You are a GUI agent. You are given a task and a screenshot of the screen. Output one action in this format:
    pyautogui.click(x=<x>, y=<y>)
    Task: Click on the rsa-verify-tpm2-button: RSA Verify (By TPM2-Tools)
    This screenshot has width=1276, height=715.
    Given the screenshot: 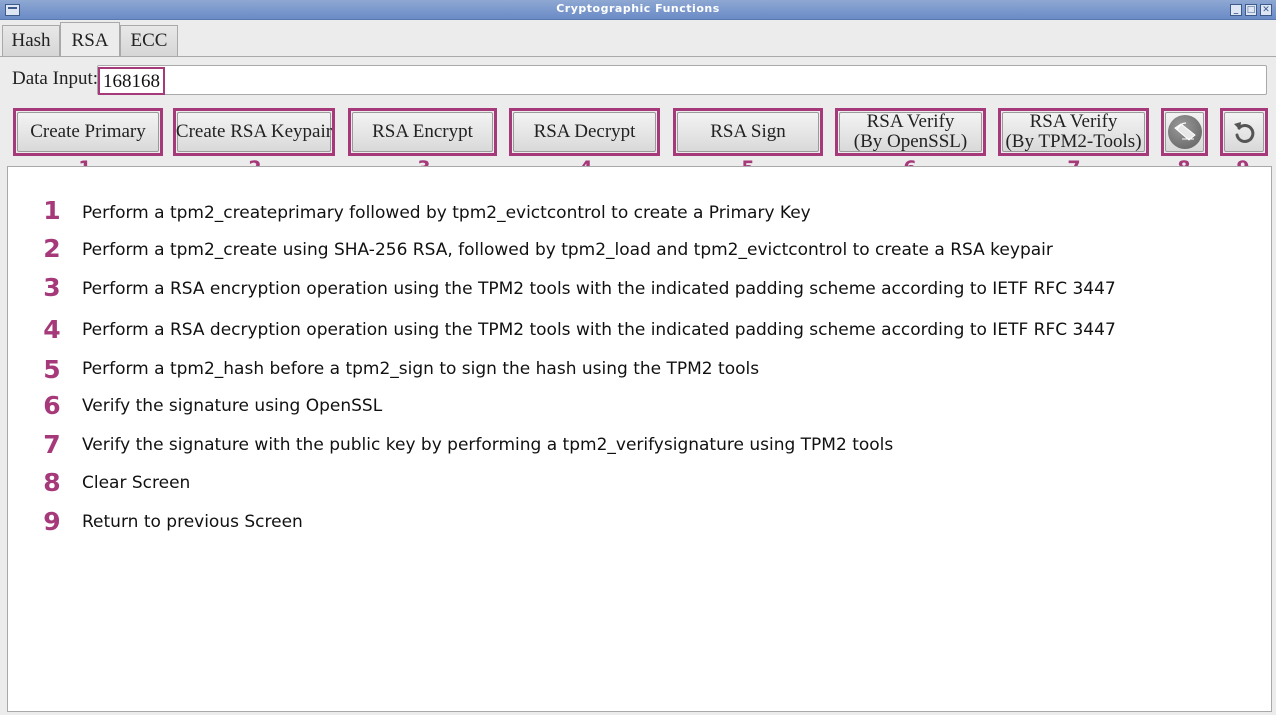 What is the action you would take?
    pyautogui.click(x=1073, y=132)
    